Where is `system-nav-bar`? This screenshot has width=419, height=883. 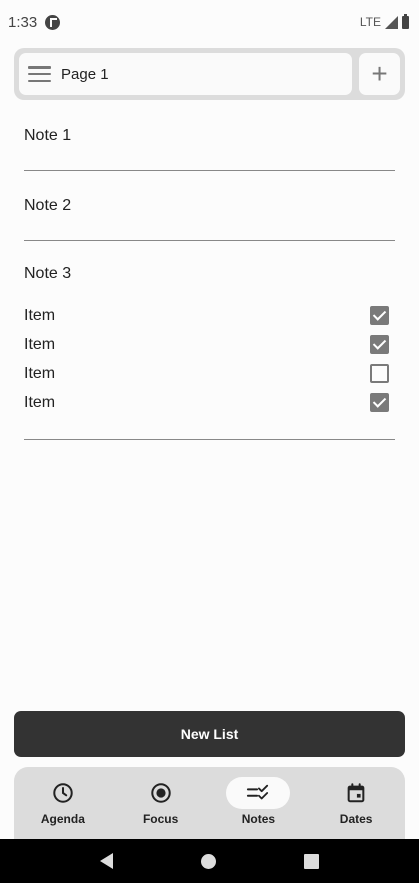 system-nav-bar is located at coordinates (209, 861).